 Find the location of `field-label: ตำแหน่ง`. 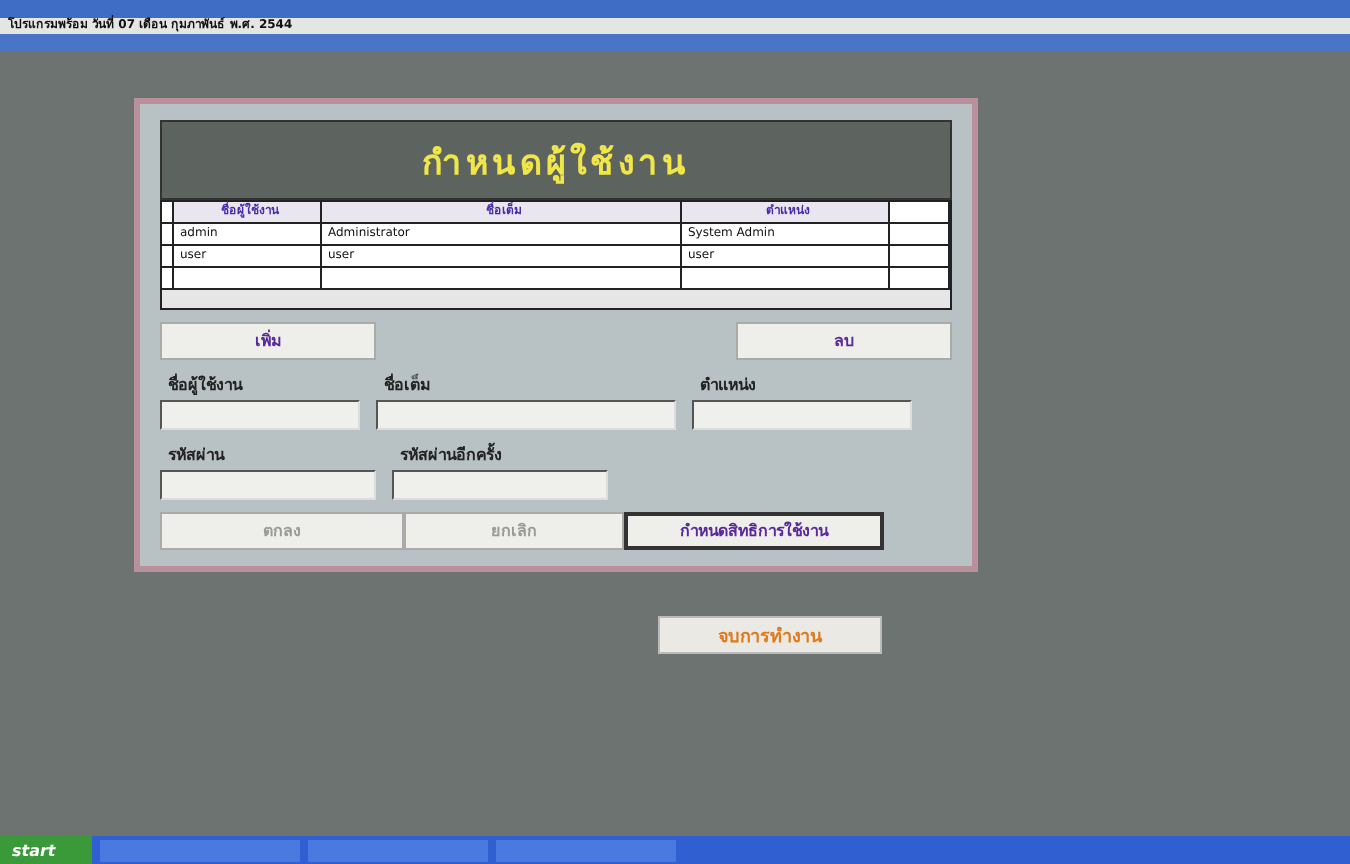

field-label: ตำแหน่ง is located at coordinates (728, 386).